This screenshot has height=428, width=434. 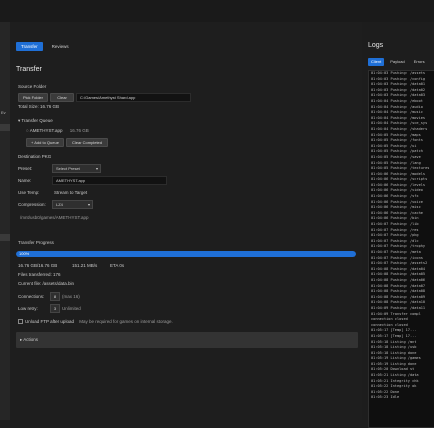 What do you see at coordinates (400, 168) in the screenshot?
I see `log-line: 01:04:05 Pushing: /textures` at bounding box center [400, 168].